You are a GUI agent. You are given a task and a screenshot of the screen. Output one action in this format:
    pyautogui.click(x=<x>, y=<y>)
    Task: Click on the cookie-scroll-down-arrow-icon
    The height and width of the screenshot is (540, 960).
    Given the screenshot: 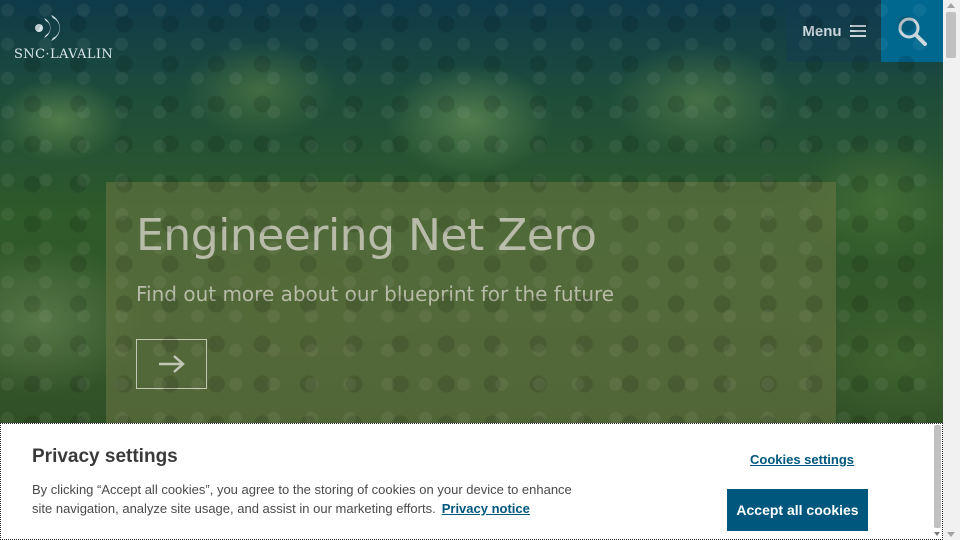 What is the action you would take?
    pyautogui.click(x=937, y=534)
    